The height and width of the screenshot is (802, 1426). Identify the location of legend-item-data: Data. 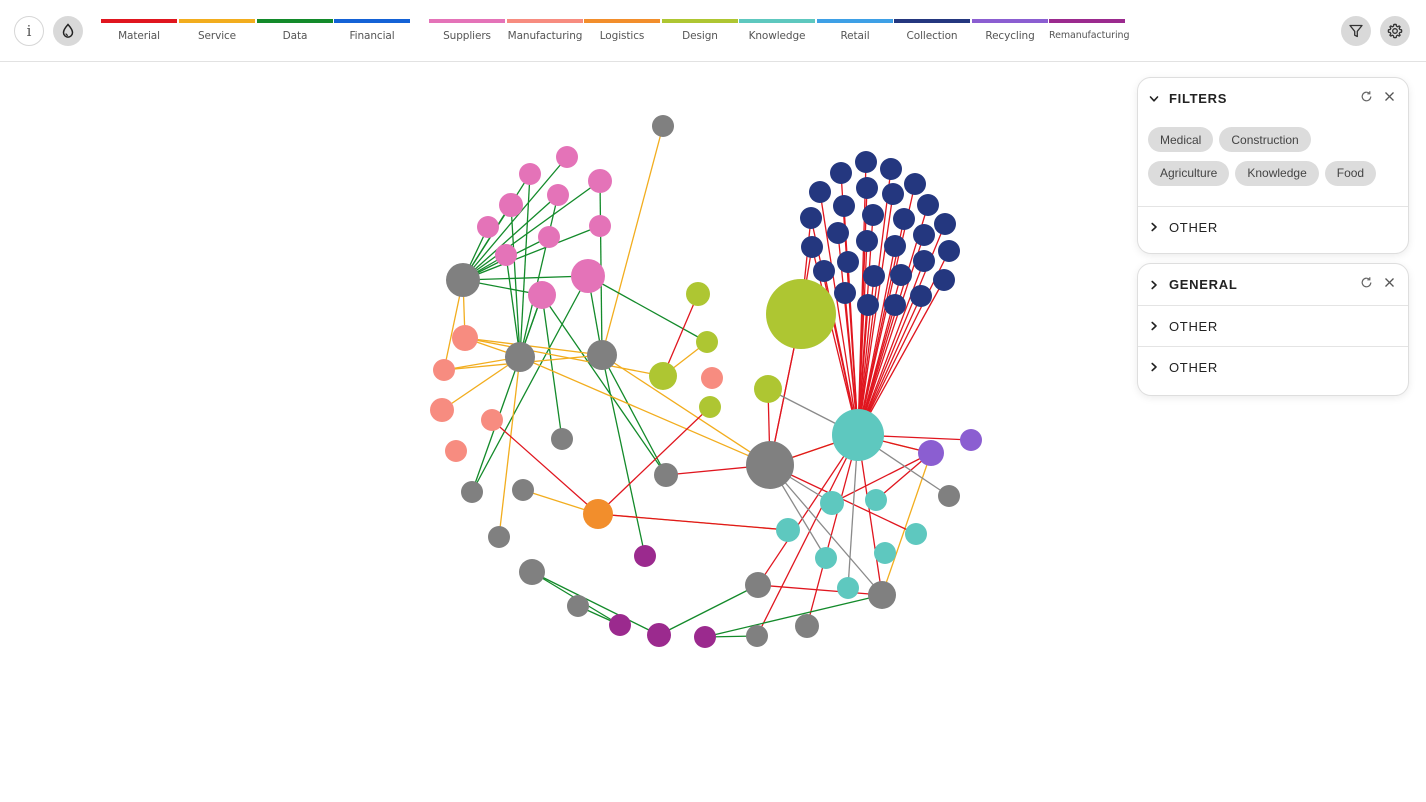
(295, 30).